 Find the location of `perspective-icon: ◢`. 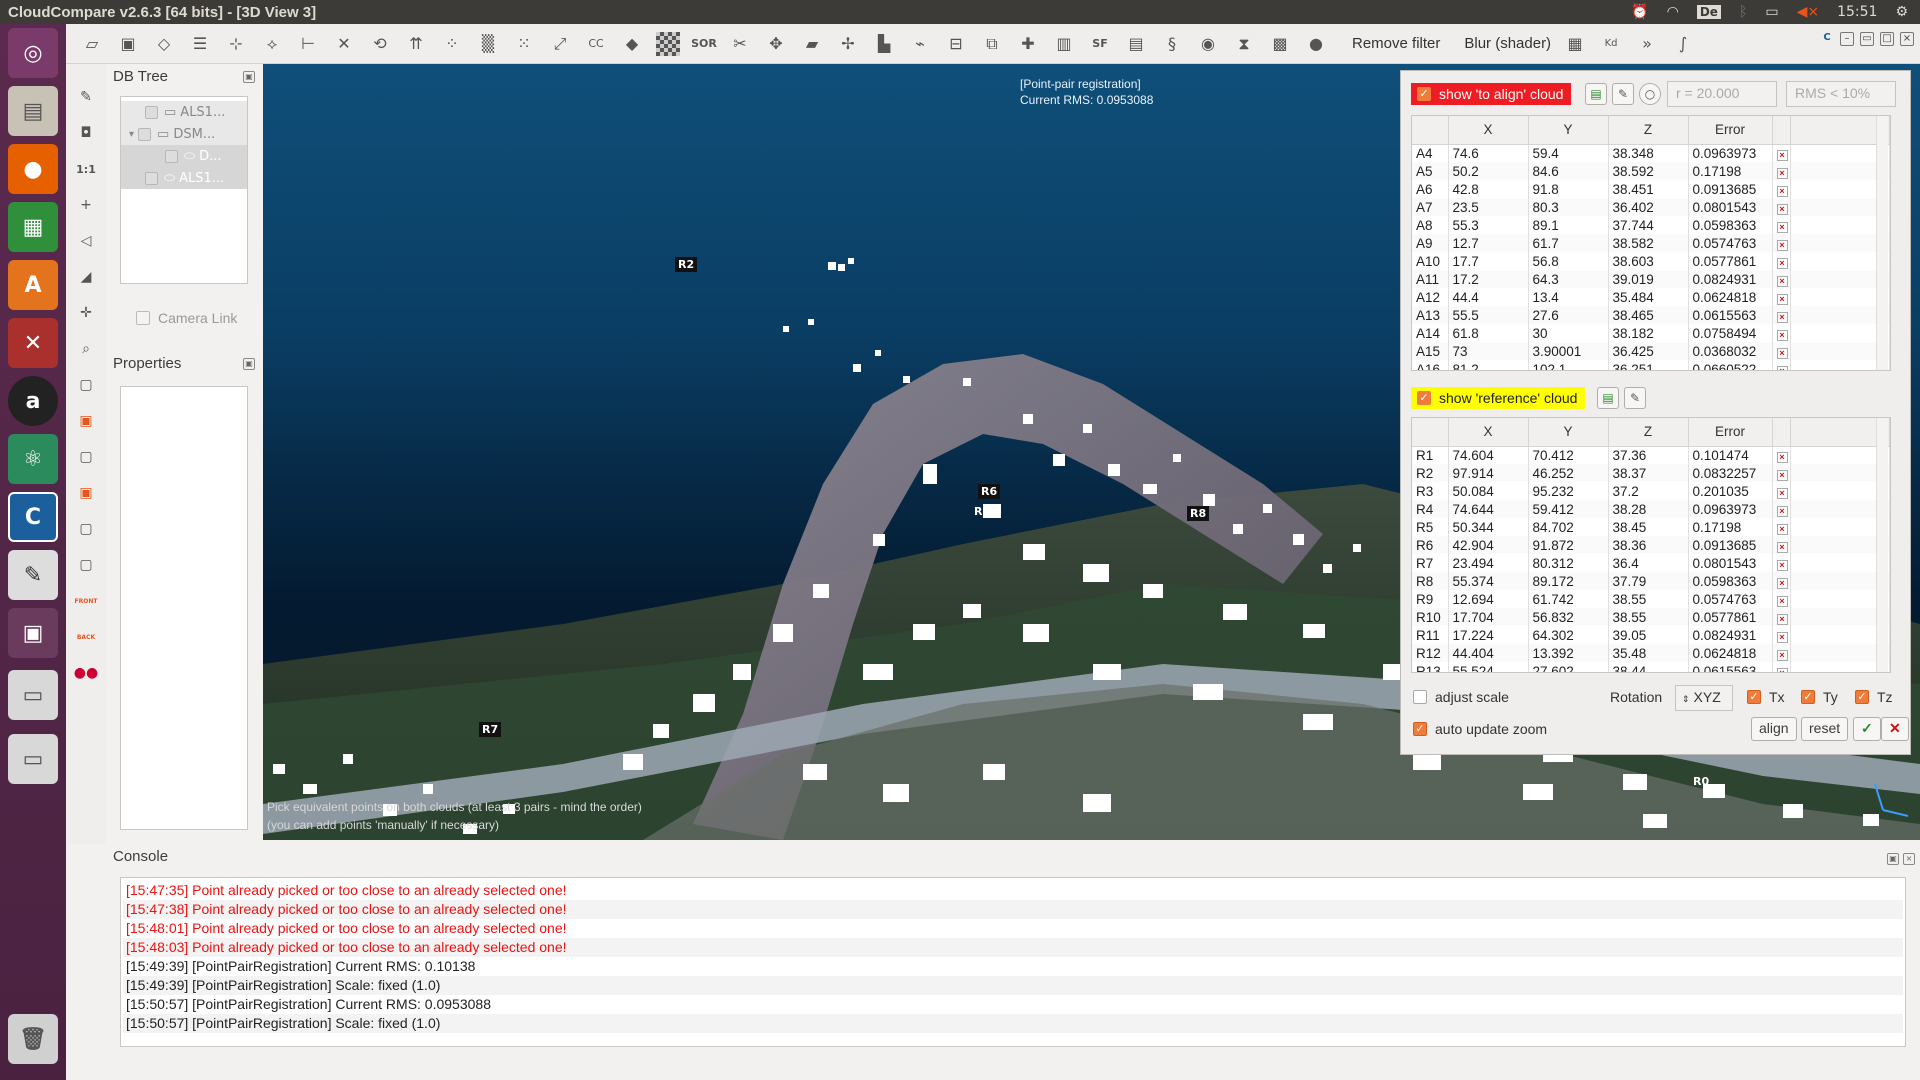

perspective-icon: ◢ is located at coordinates (86, 277).